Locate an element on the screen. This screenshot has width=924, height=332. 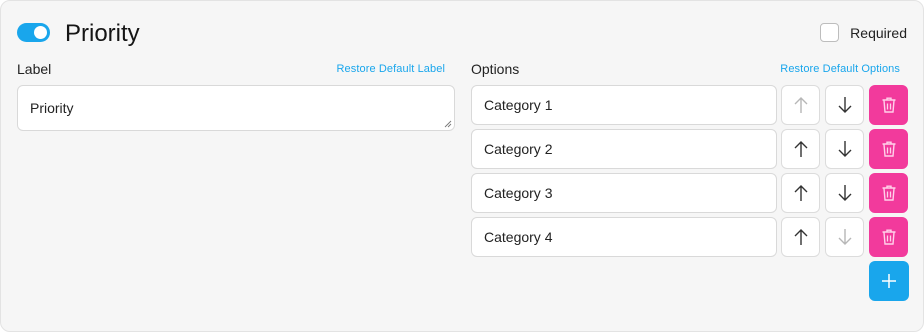
option-row: Category 4 is located at coordinates (690, 237).